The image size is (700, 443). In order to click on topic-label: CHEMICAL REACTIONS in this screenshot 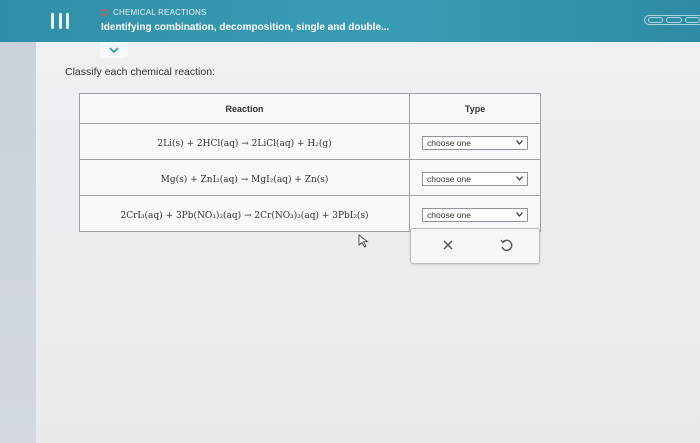, I will do `click(160, 12)`.